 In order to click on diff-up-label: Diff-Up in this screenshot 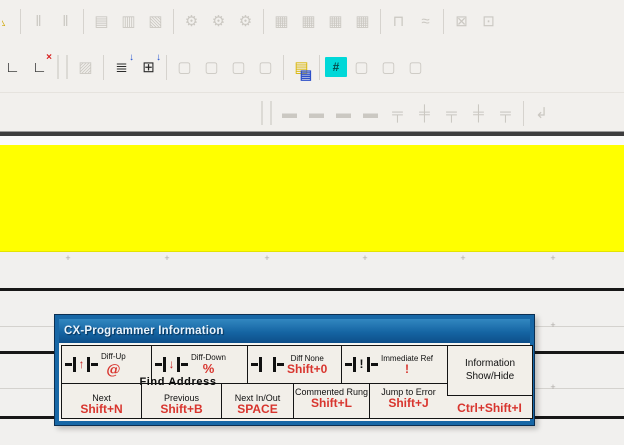, I will do `click(113, 357)`.